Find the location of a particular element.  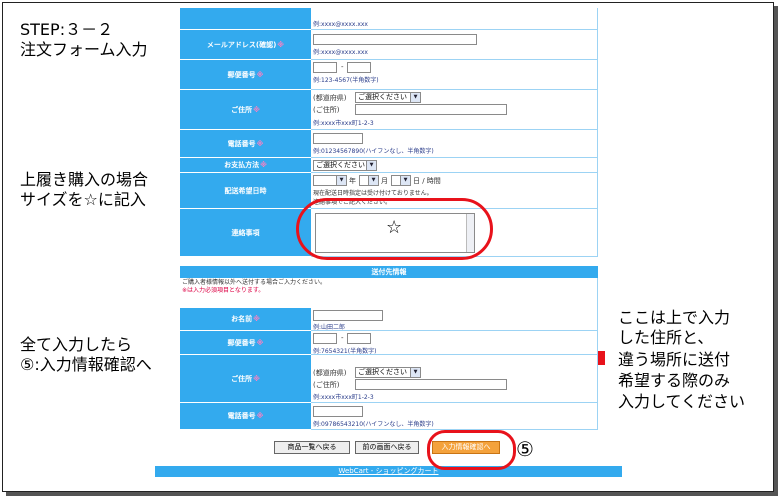

shipping-note-2: ※は入力必須項目となります。 is located at coordinates (389, 297).